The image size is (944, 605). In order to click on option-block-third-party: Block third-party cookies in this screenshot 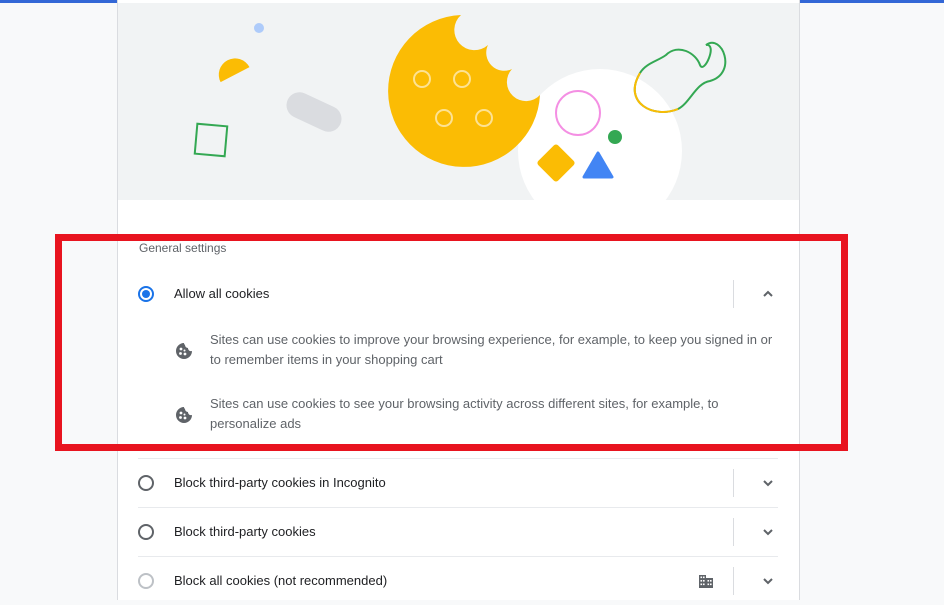, I will do `click(458, 532)`.